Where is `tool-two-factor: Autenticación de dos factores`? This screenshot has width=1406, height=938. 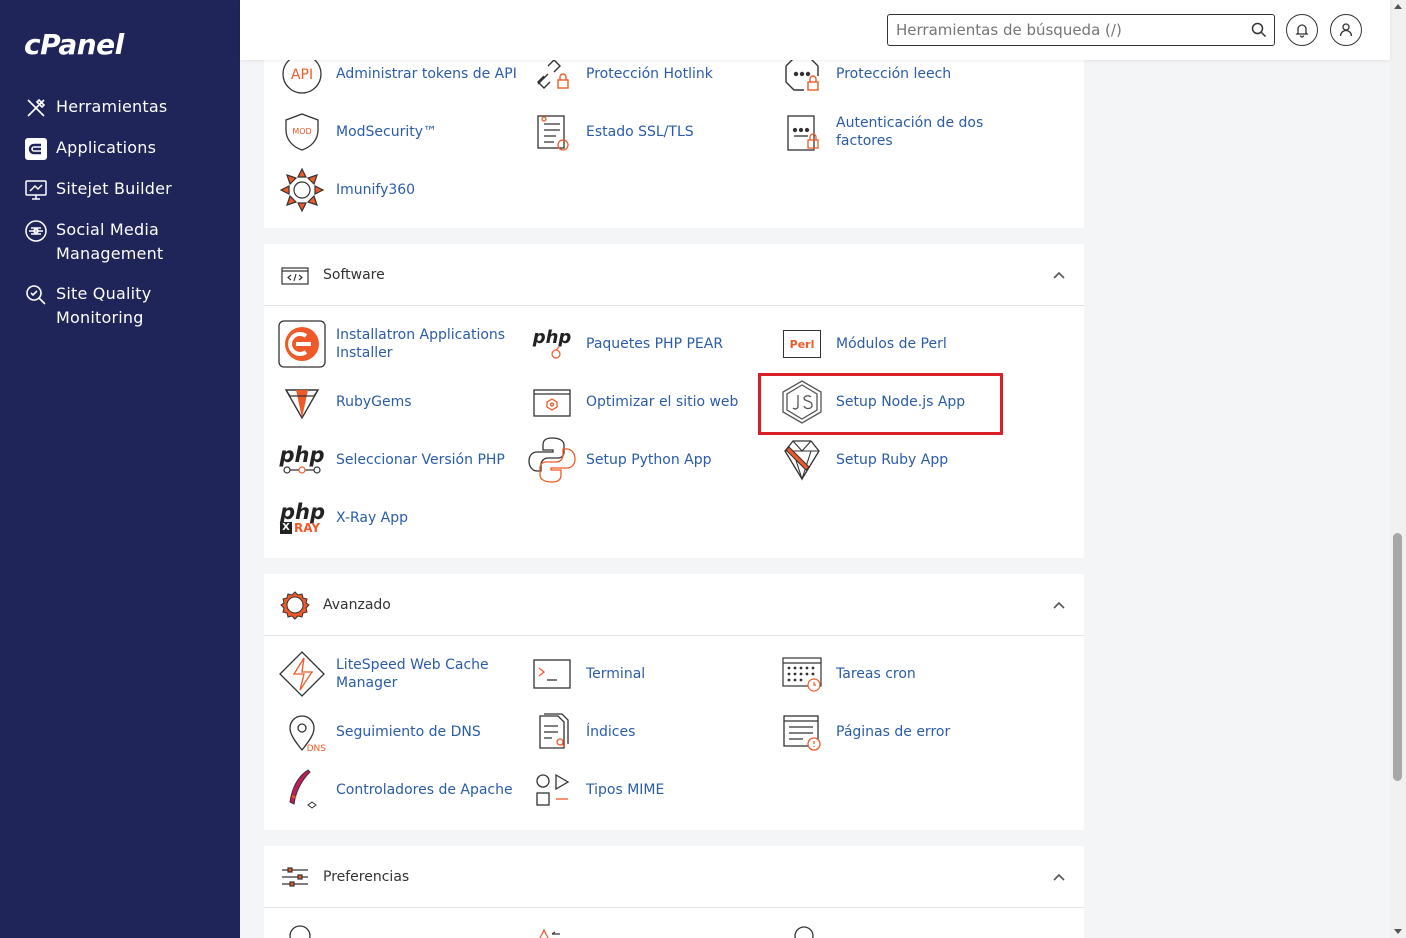 tool-two-factor: Autenticación de dos factores is located at coordinates (903, 132).